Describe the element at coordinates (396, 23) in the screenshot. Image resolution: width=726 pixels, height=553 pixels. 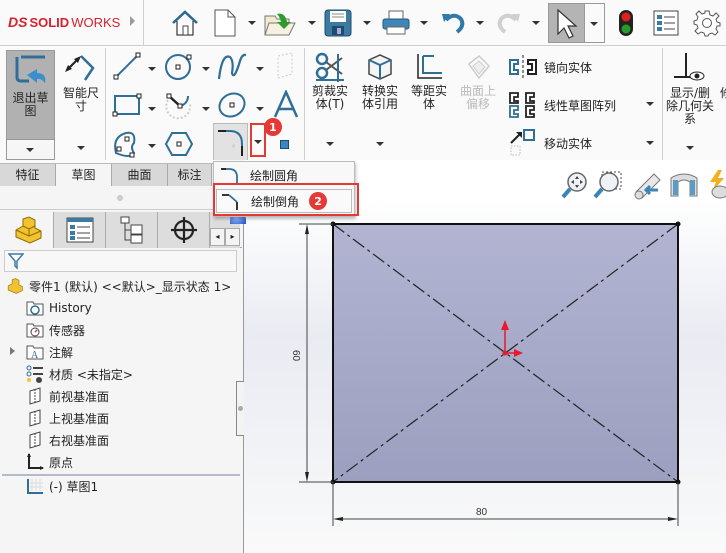
I see `print-button` at that location.